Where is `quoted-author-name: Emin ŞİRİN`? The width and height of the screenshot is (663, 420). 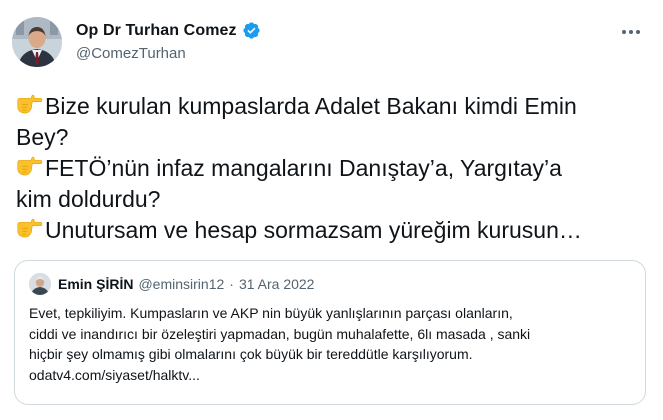
quoted-author-name: Emin ŞİRİN is located at coordinates (95, 284).